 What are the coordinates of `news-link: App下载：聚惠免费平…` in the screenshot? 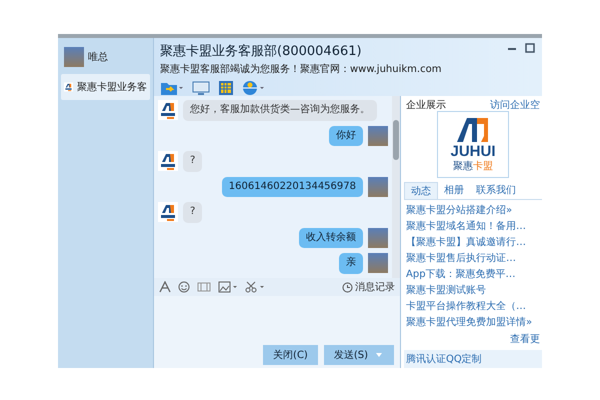 It's located at (473, 274).